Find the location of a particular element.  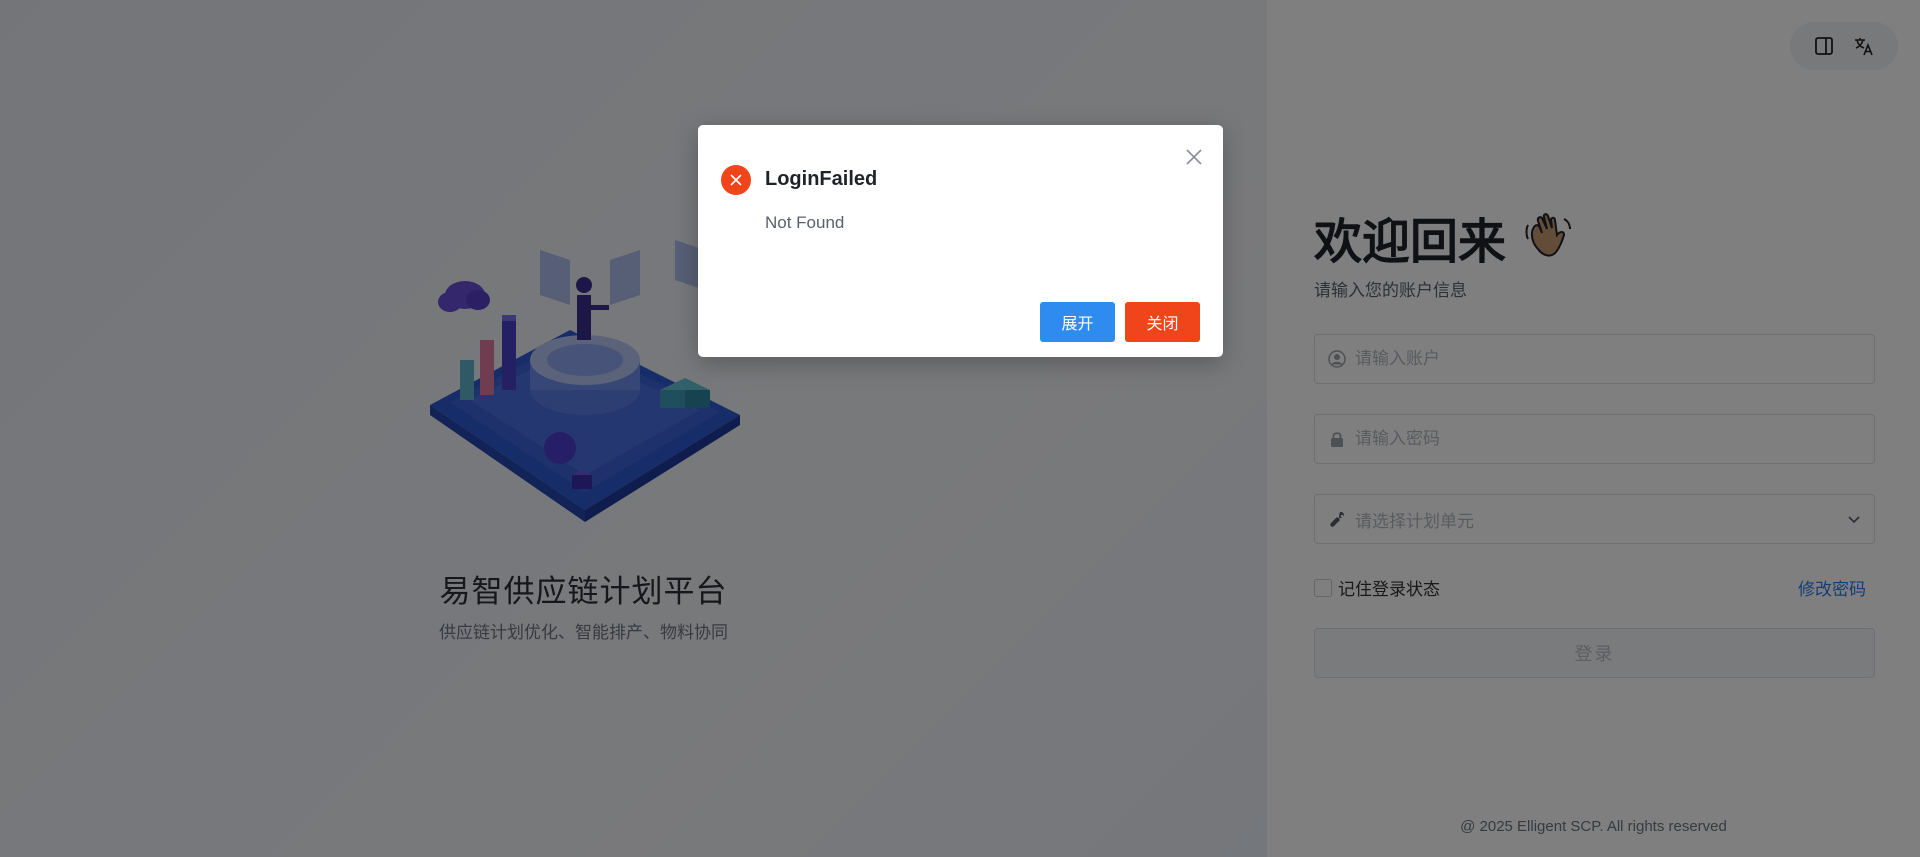

dialog-close-button is located at coordinates (1194, 157).